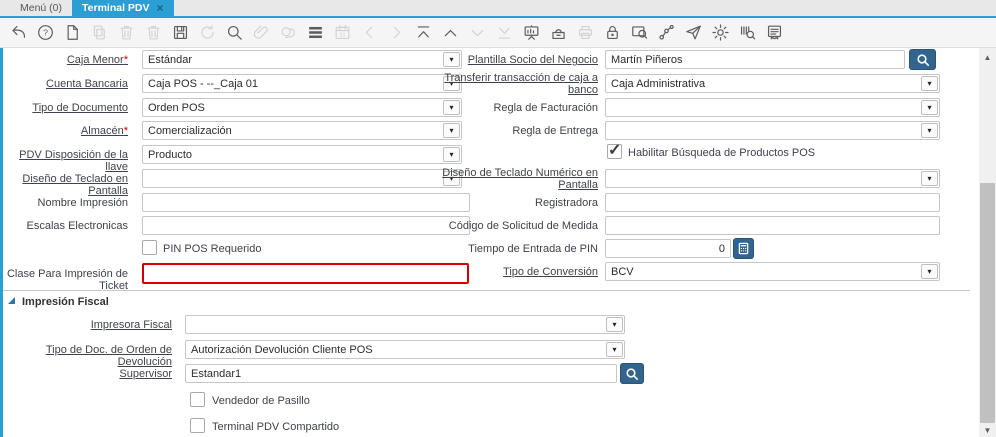 The width and height of the screenshot is (996, 437). What do you see at coordinates (423, 32) in the screenshot?
I see `first-record-icon` at bounding box center [423, 32].